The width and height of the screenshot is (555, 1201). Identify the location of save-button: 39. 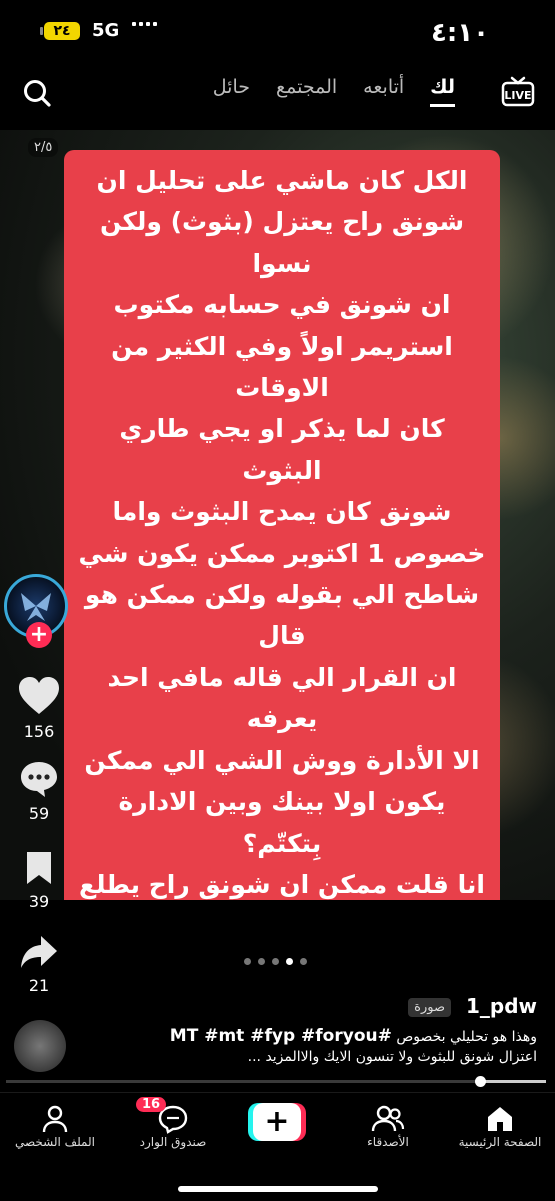
(39, 880).